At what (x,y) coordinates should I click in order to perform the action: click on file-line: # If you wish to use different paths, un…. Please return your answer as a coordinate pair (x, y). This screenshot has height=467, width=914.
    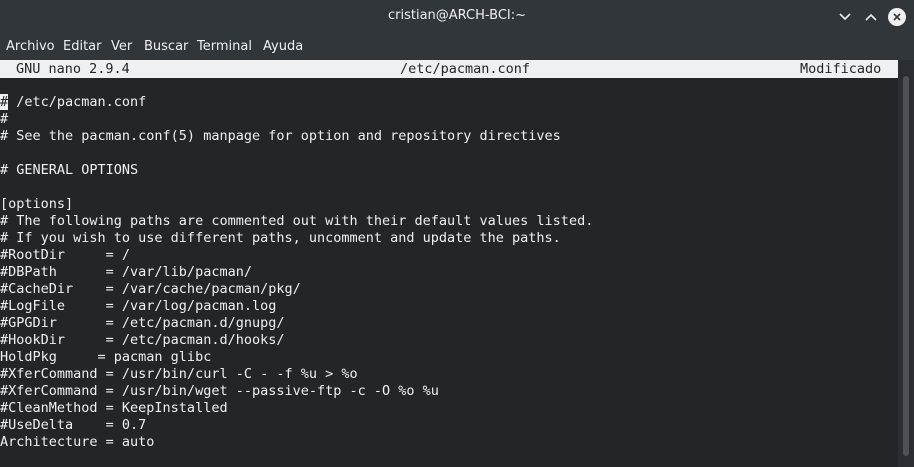
    Looking at the image, I should click on (280, 238).